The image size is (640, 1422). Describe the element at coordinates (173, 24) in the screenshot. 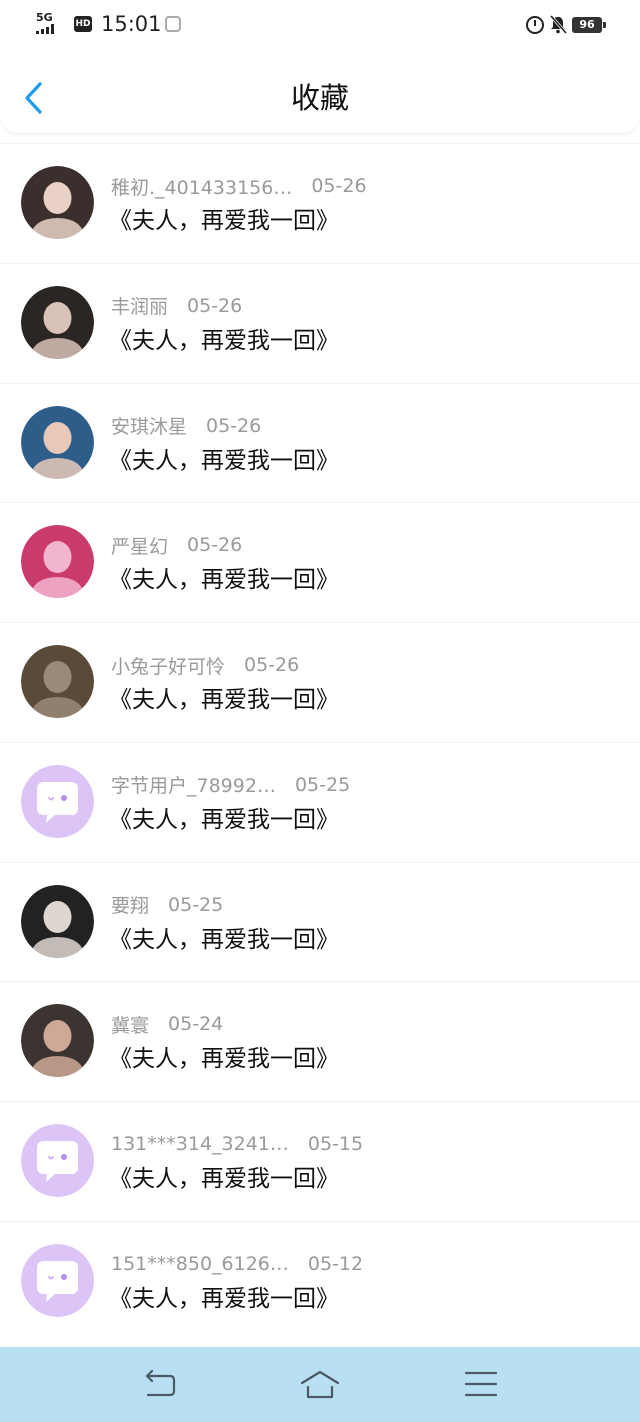

I see `notification-icon` at that location.